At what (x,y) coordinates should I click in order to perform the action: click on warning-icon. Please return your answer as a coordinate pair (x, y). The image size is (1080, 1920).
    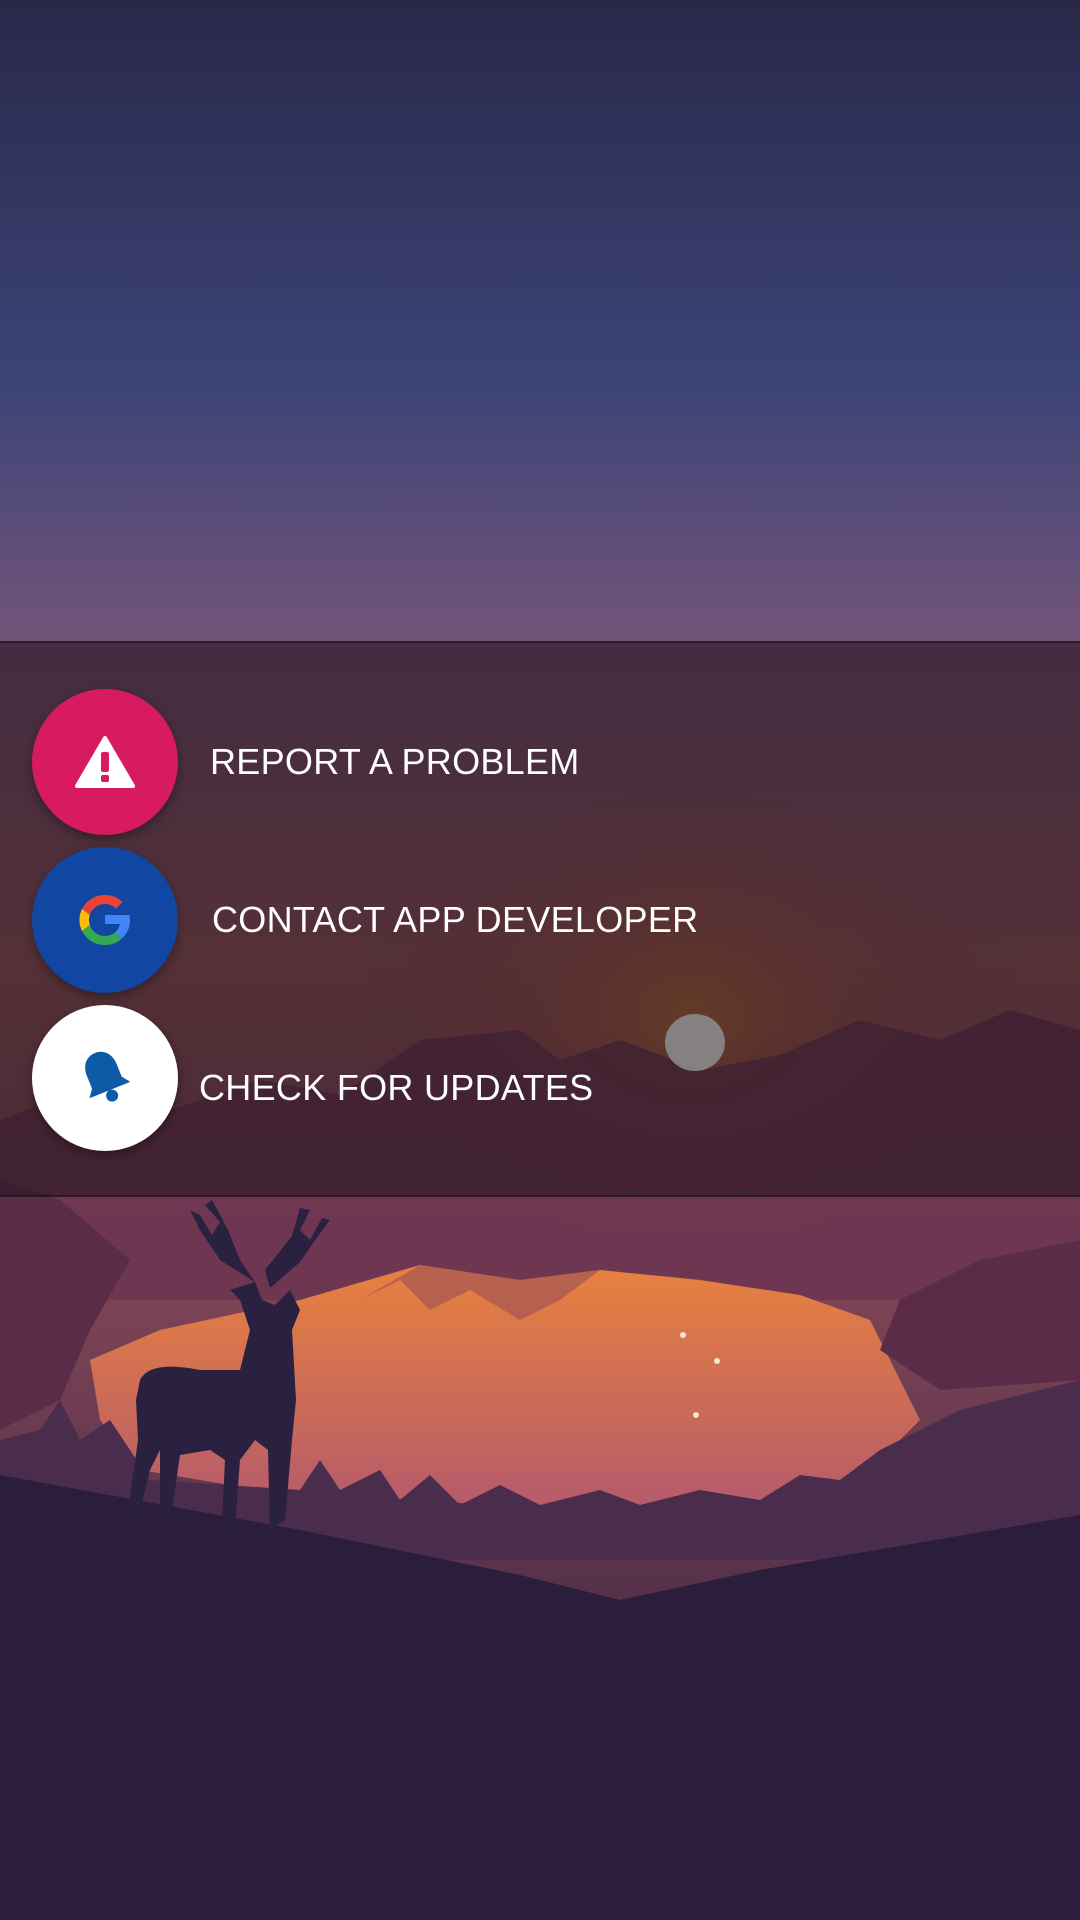
    Looking at the image, I should click on (105, 762).